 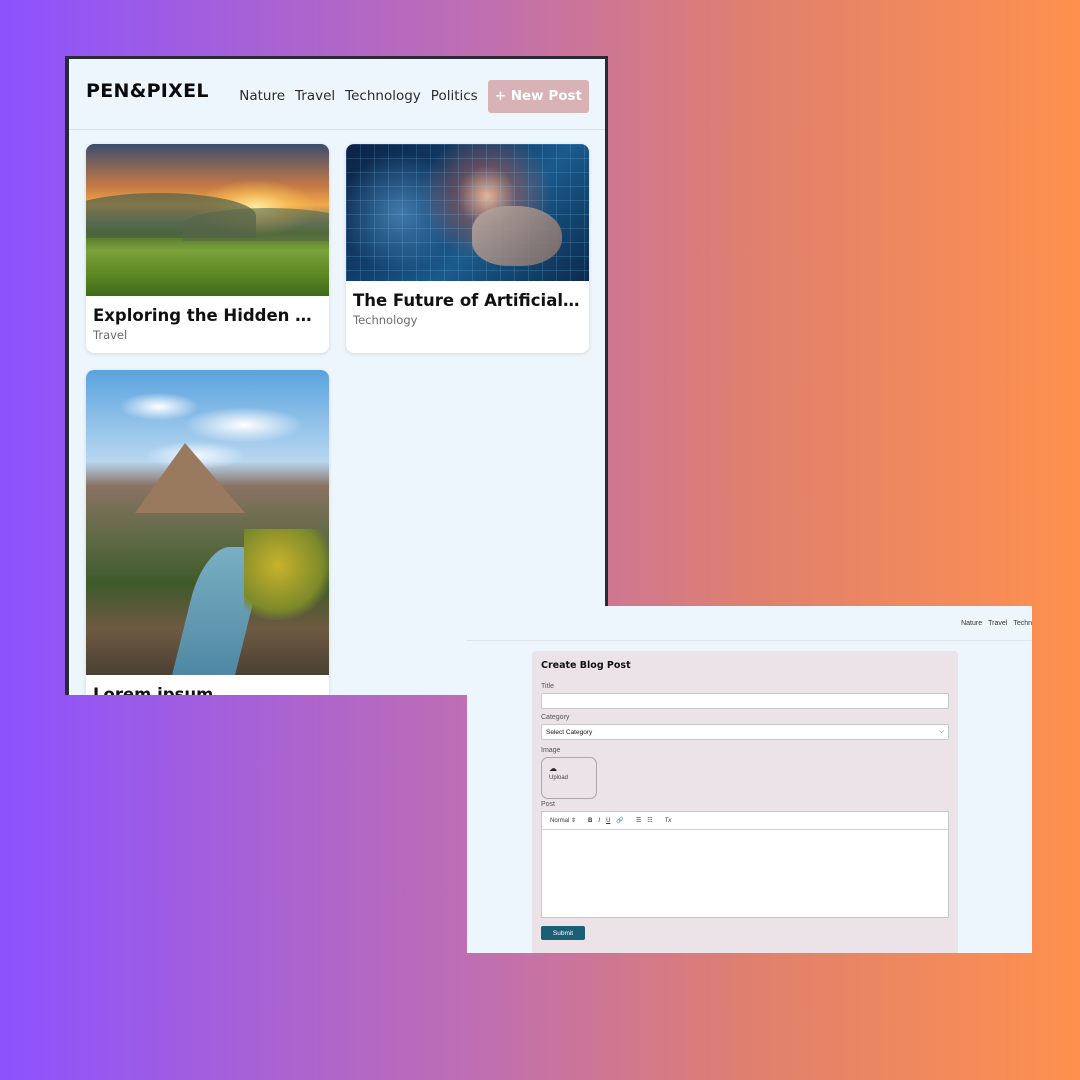 I want to click on post-card: Exploring the Hidden Gem... Travel, so click(x=207, y=248).